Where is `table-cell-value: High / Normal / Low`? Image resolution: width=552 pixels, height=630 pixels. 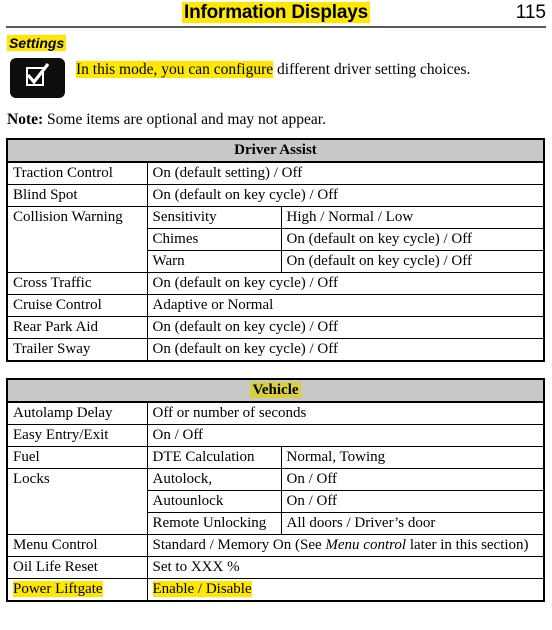
table-cell-value: High / Normal / Low is located at coordinates (412, 217).